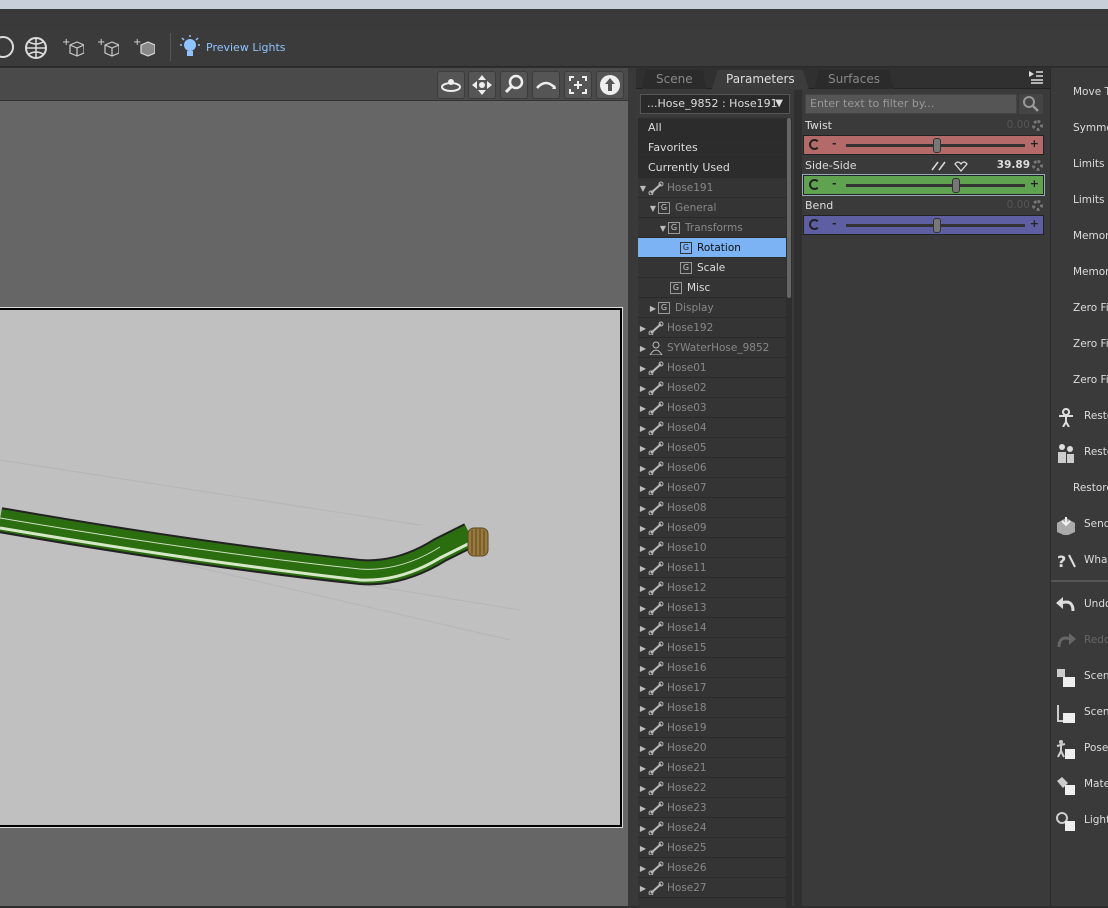  What do you see at coordinates (712, 188) in the screenshot?
I see `tree-item-hose191: ▼ Hose191` at bounding box center [712, 188].